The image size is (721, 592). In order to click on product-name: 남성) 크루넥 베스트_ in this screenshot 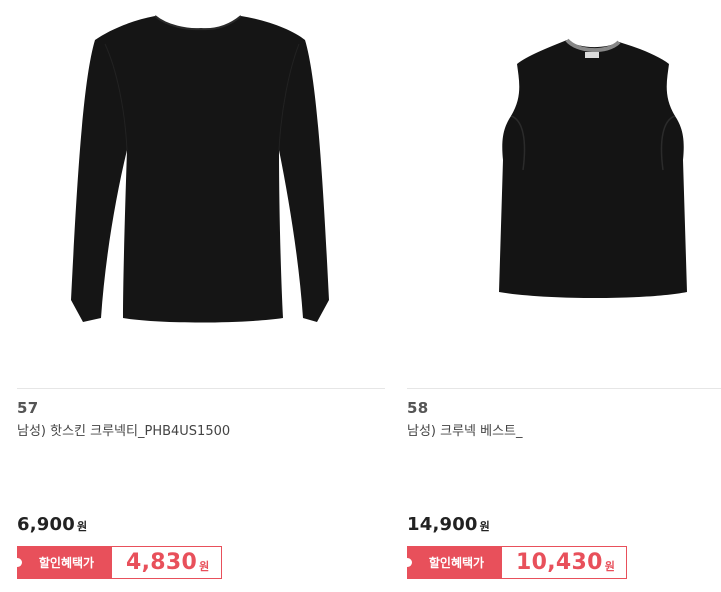, I will do `click(465, 429)`.